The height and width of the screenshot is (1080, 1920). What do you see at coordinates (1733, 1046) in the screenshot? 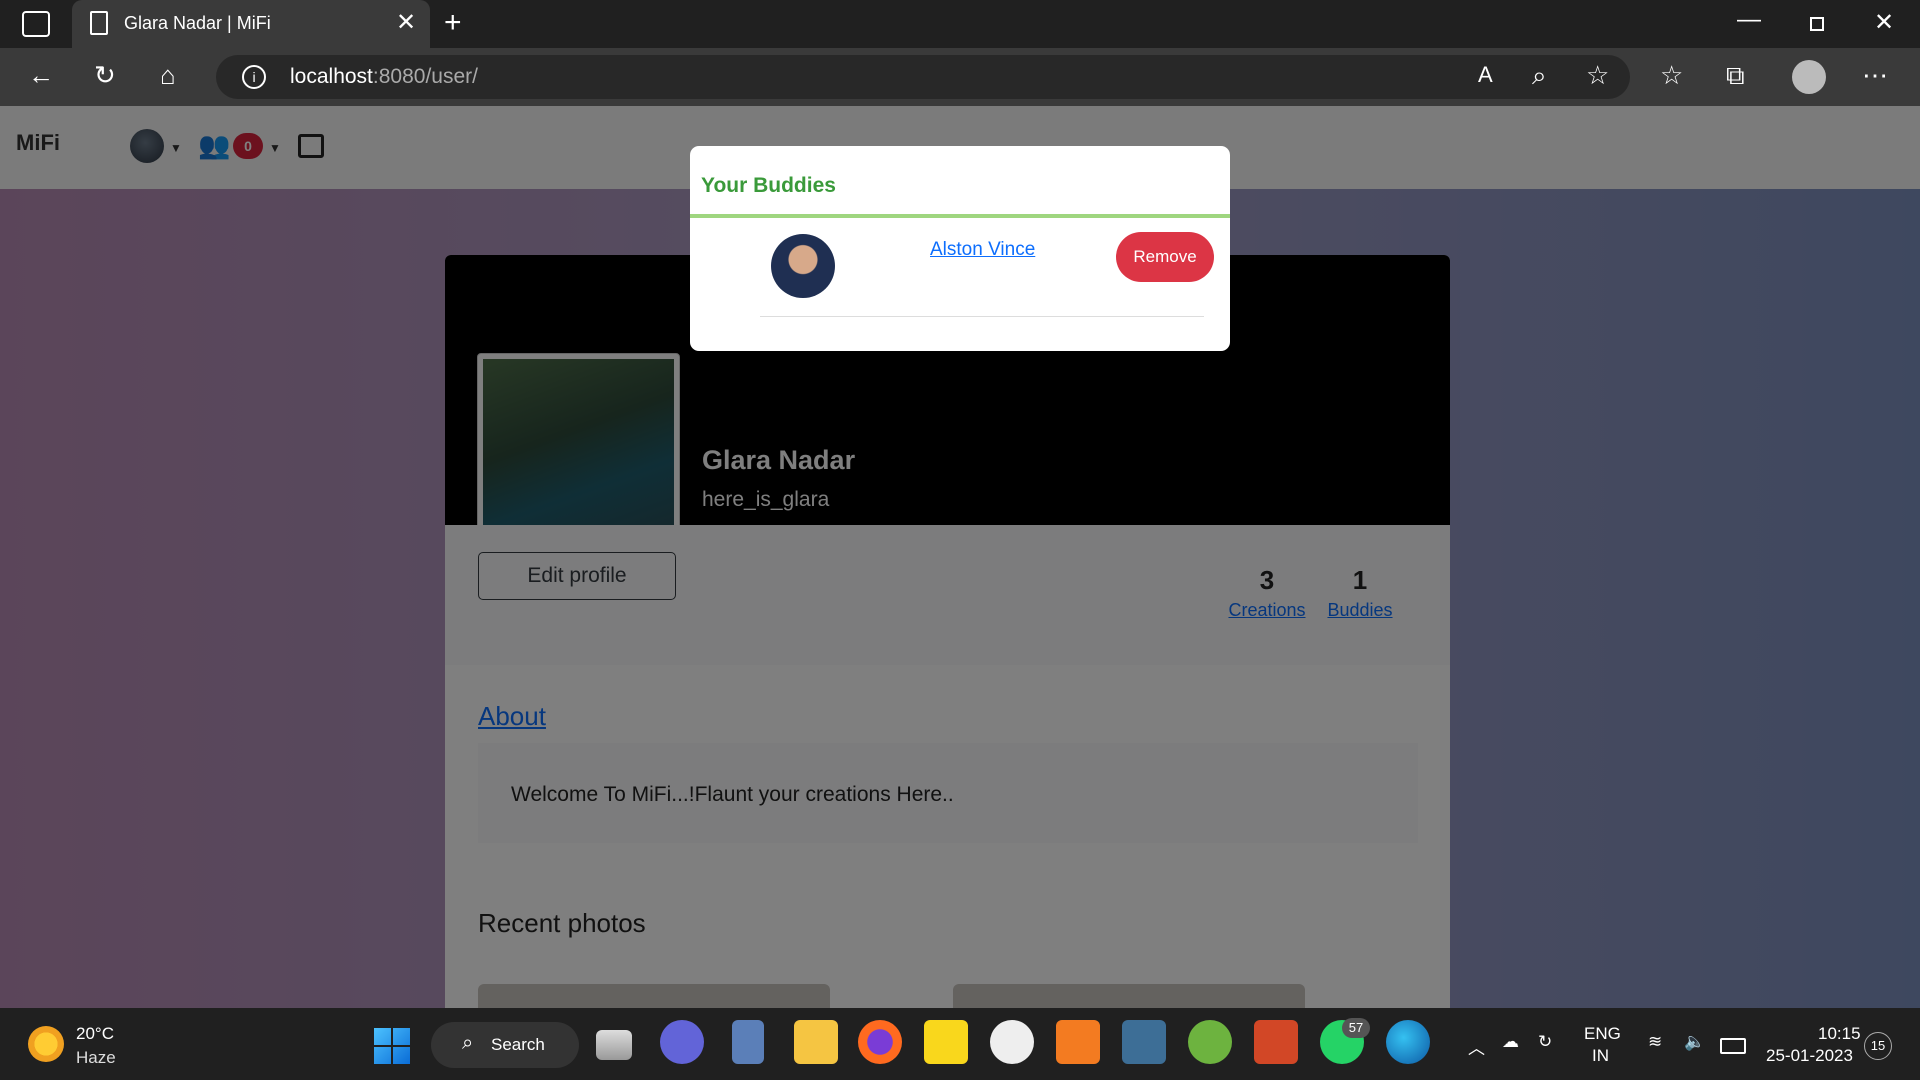
I see `battery-icon` at bounding box center [1733, 1046].